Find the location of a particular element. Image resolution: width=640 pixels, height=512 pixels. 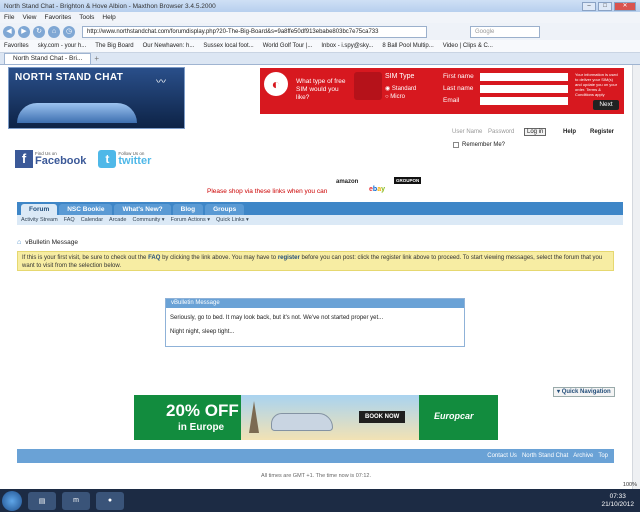

micro-radio: ○ Micro is located at coordinates (395, 97).